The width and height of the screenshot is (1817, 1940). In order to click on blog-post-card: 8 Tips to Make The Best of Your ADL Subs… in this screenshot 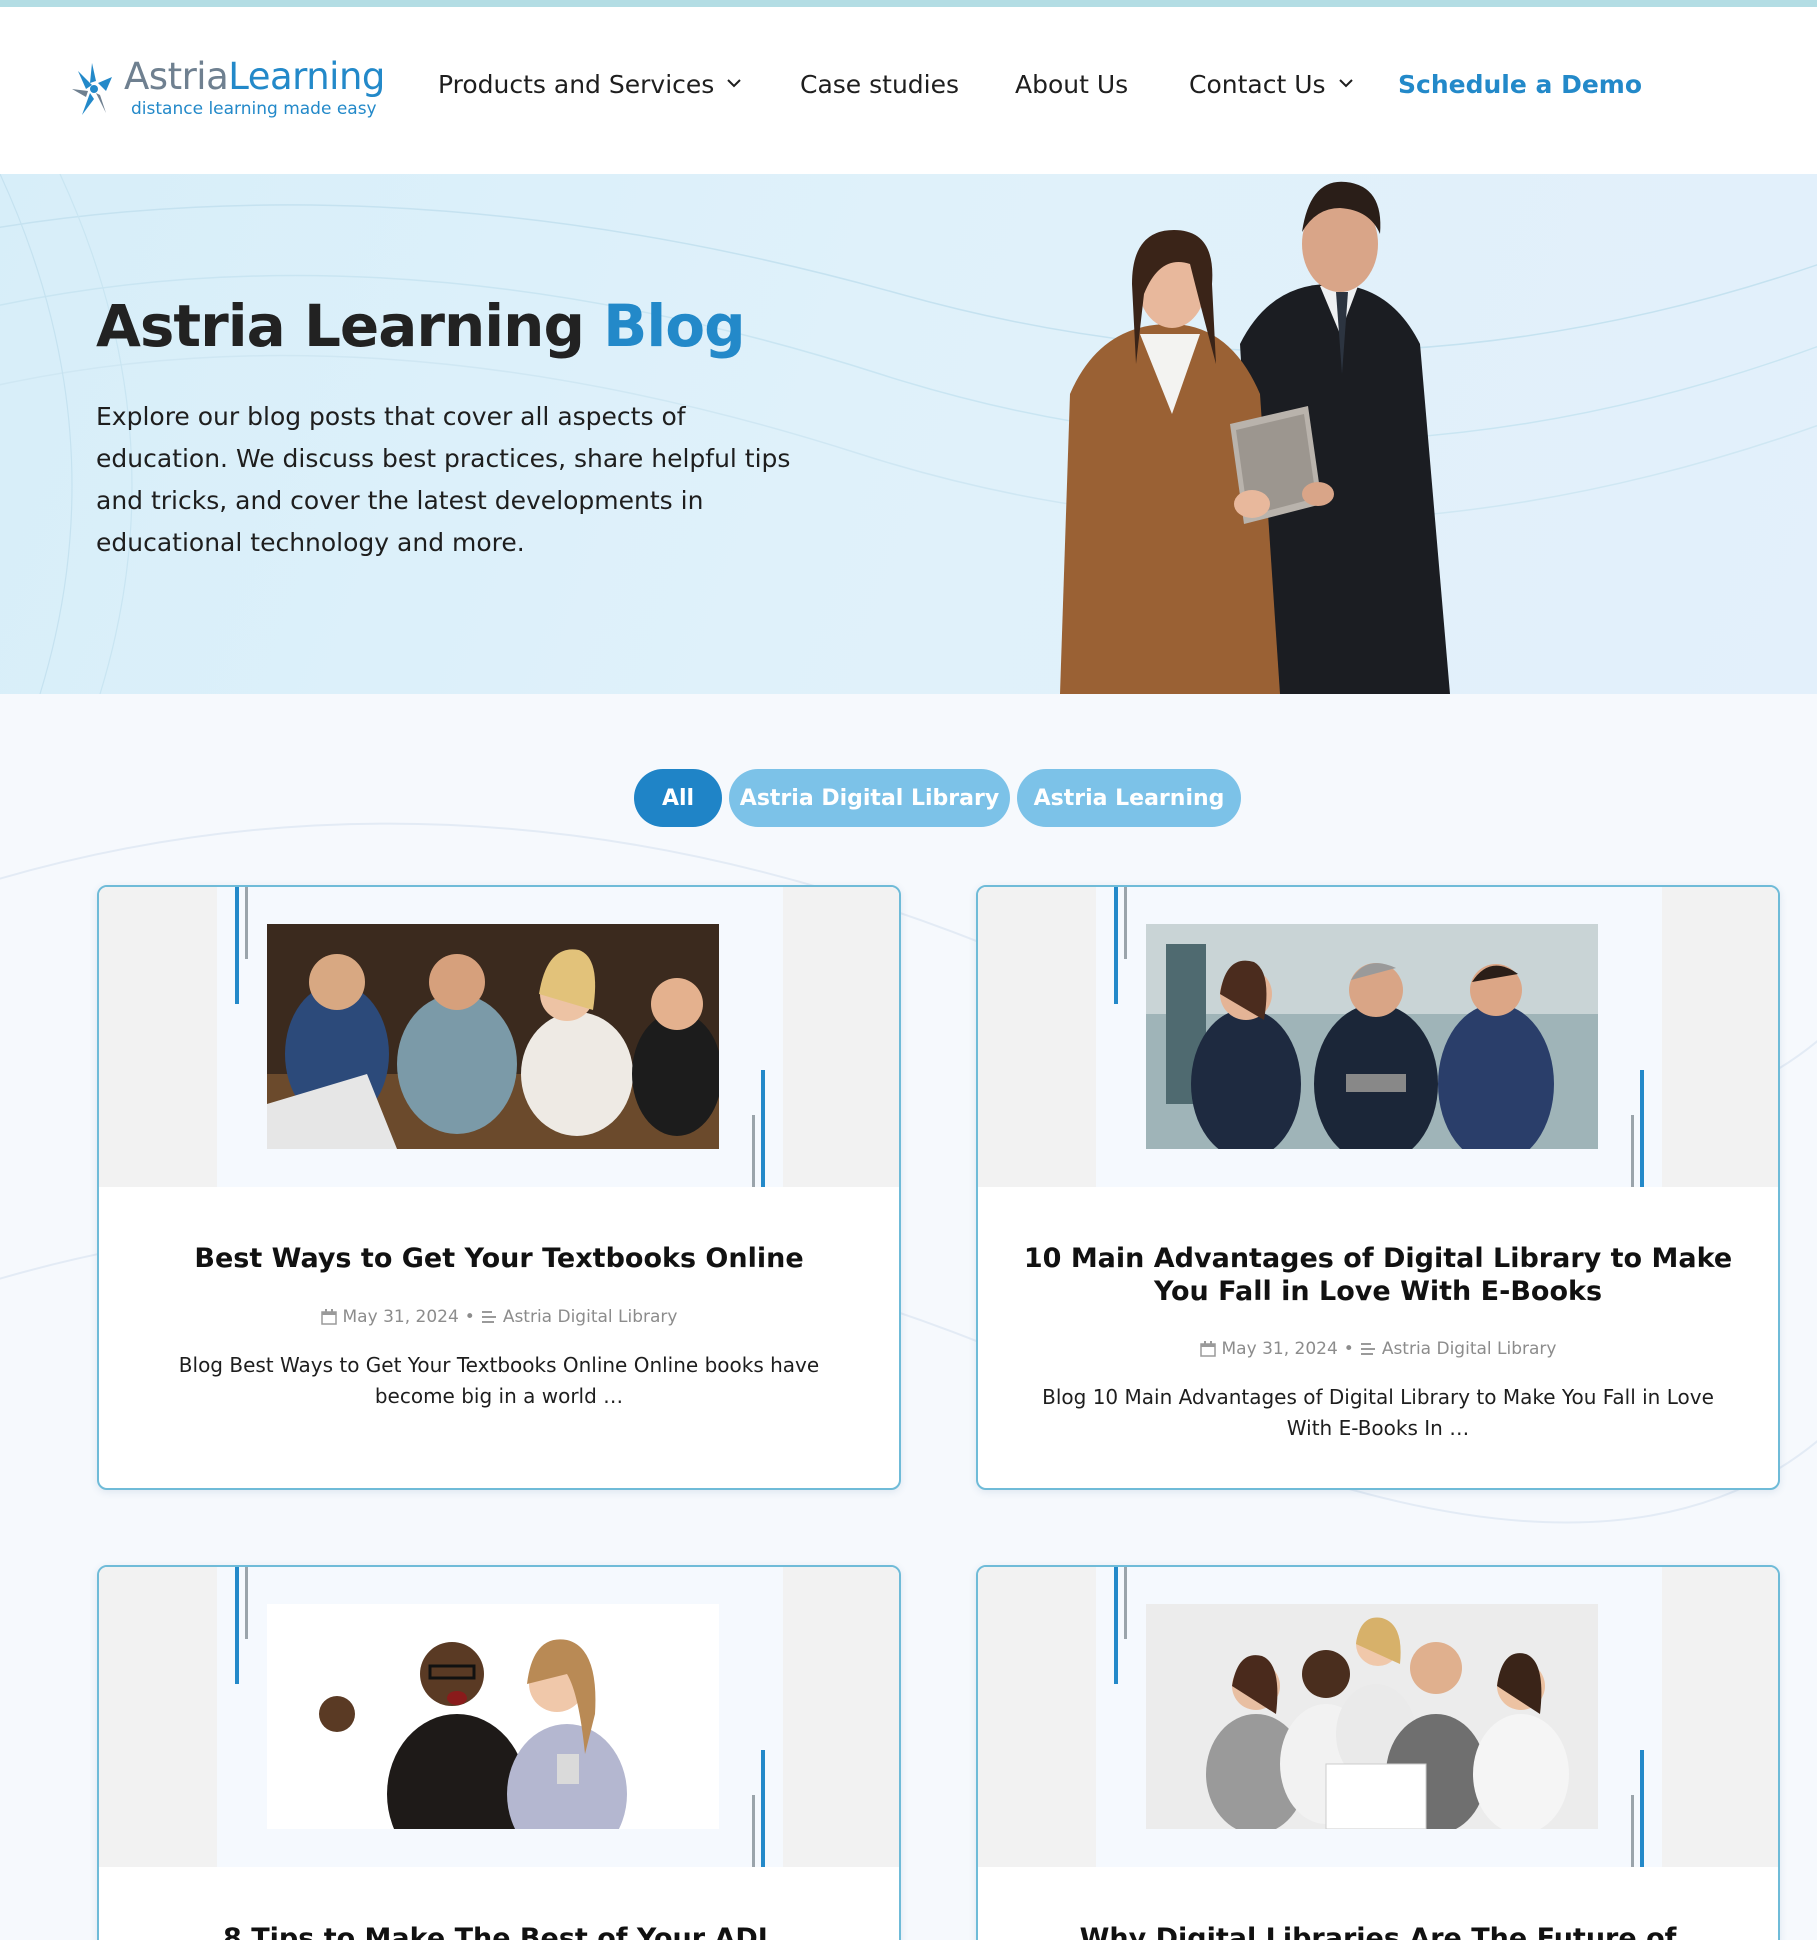, I will do `click(499, 1752)`.